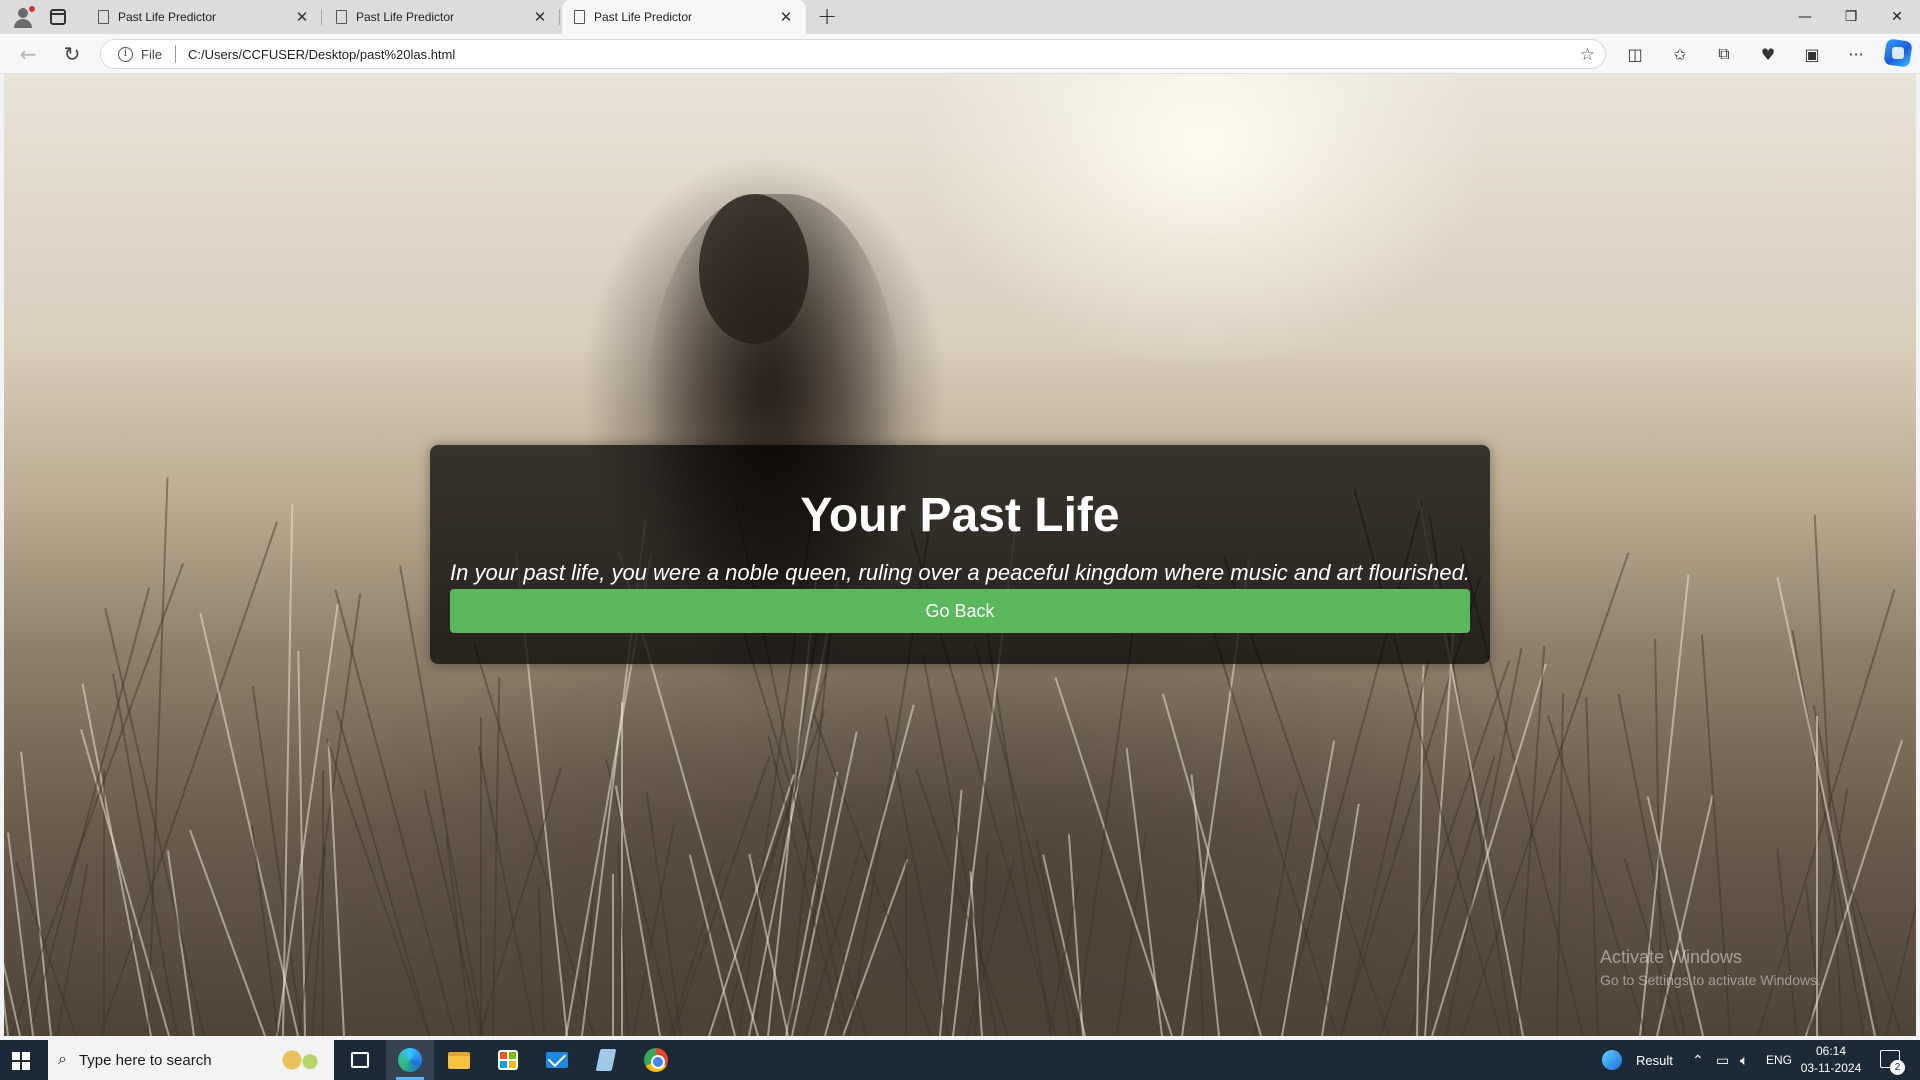 This screenshot has width=1920, height=1080. I want to click on store-icon, so click(508, 1060).